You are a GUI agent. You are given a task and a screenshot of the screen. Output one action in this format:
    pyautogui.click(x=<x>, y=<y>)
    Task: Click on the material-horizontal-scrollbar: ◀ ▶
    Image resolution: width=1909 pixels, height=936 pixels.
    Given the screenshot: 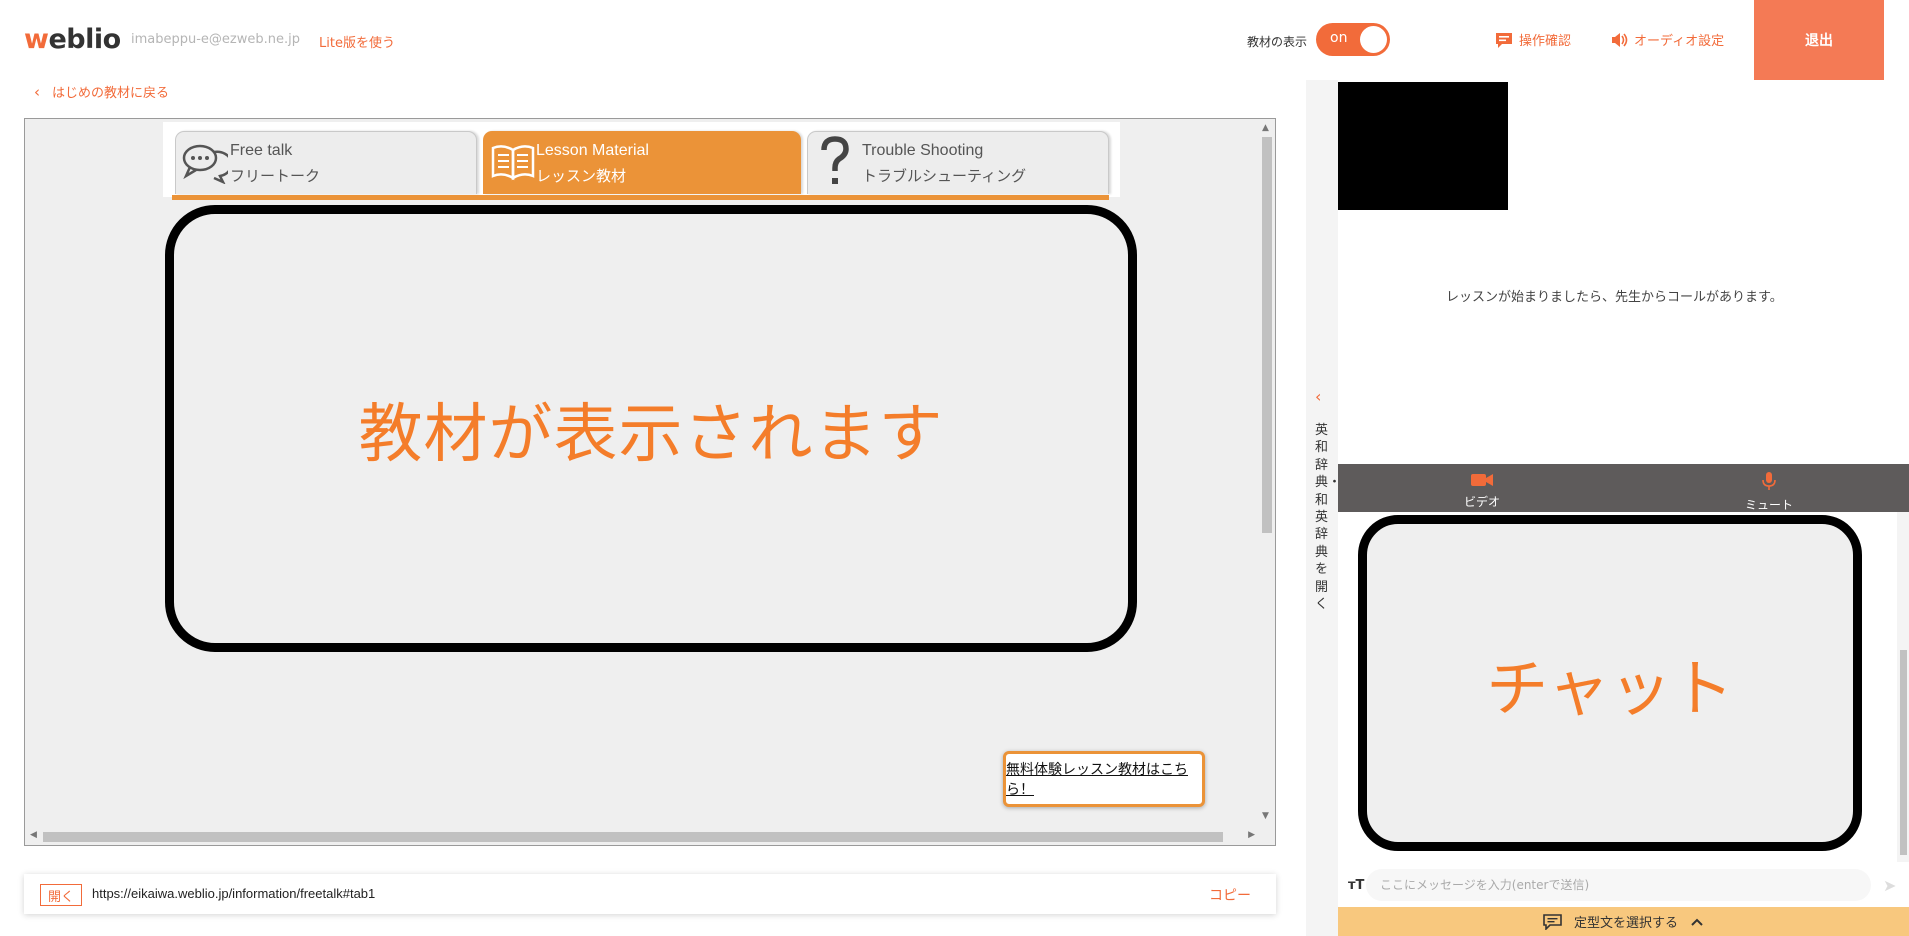 What is the action you would take?
    pyautogui.click(x=650, y=836)
    